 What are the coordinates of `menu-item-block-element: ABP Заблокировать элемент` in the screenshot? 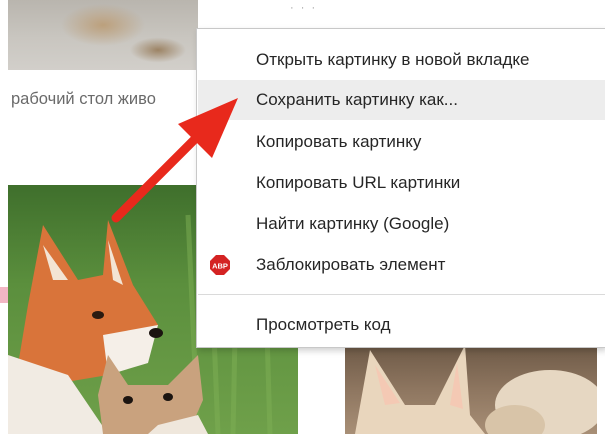 It's located at (401, 265).